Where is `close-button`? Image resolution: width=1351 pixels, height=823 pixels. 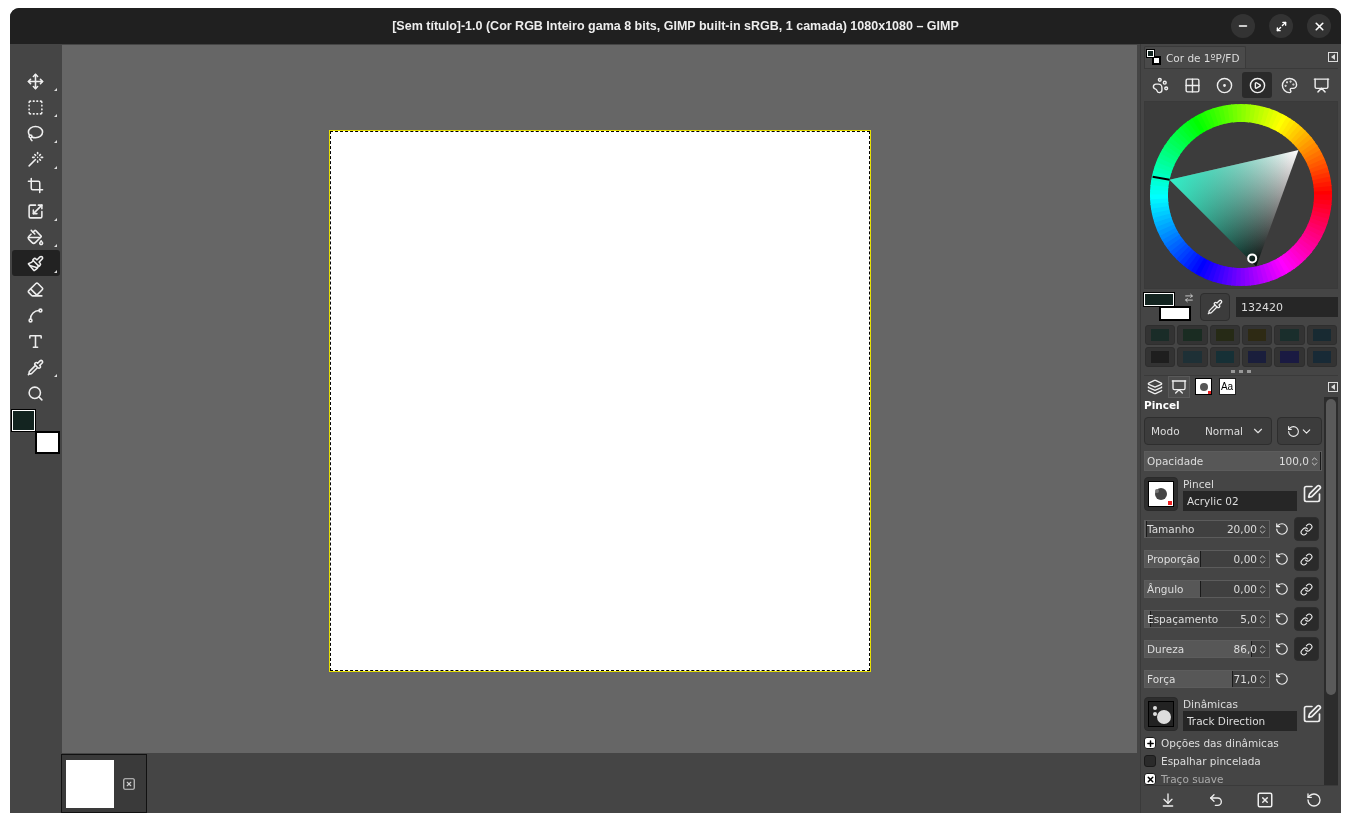
close-button is located at coordinates (1319, 26).